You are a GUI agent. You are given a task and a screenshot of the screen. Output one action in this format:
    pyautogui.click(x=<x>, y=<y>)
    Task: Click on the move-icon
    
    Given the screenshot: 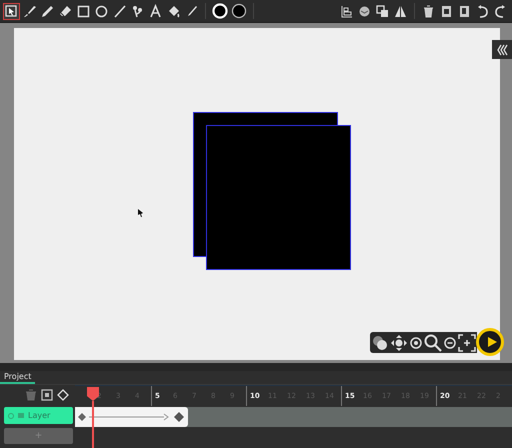 What is the action you would take?
    pyautogui.click(x=399, y=343)
    